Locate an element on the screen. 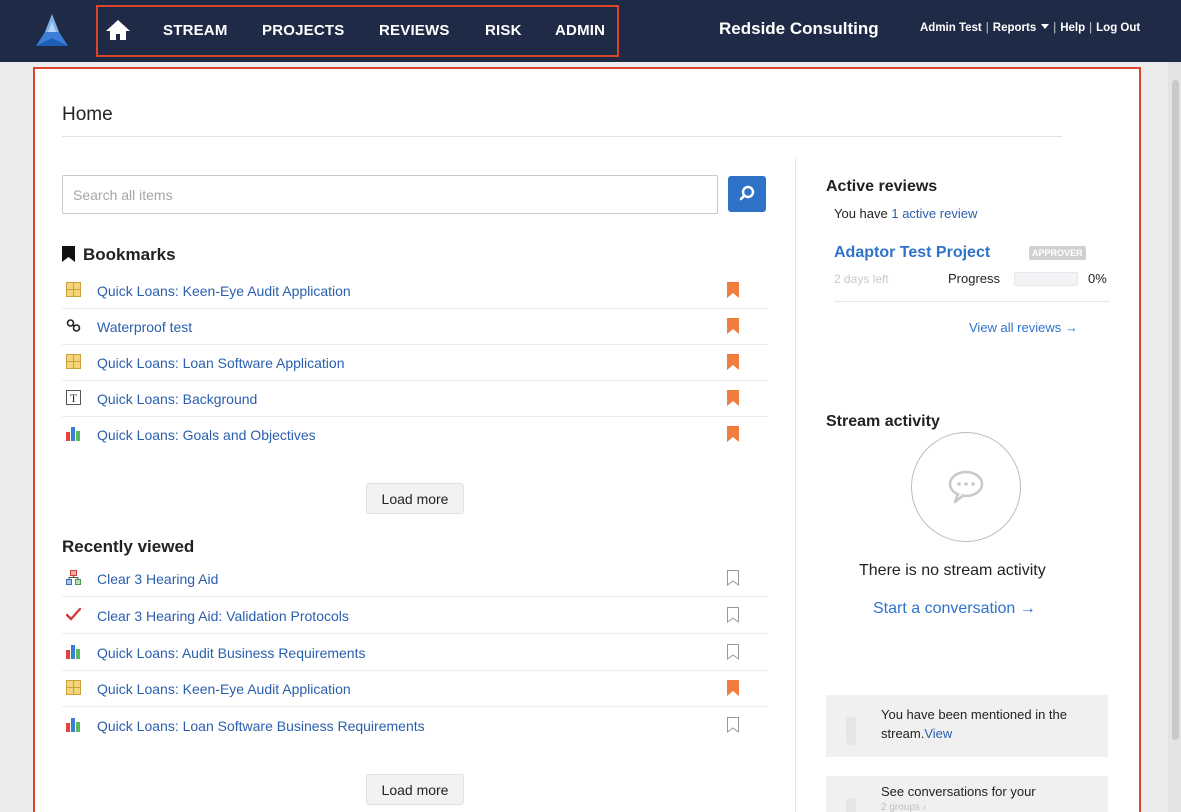 The width and height of the screenshot is (1181, 812). groups-text: See conversations for your is located at coordinates (958, 791).